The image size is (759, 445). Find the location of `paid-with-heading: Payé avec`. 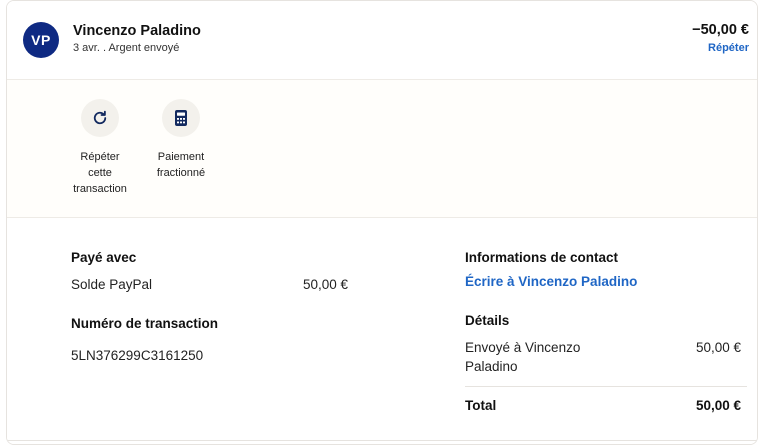

paid-with-heading: Payé avec is located at coordinates (104, 257).